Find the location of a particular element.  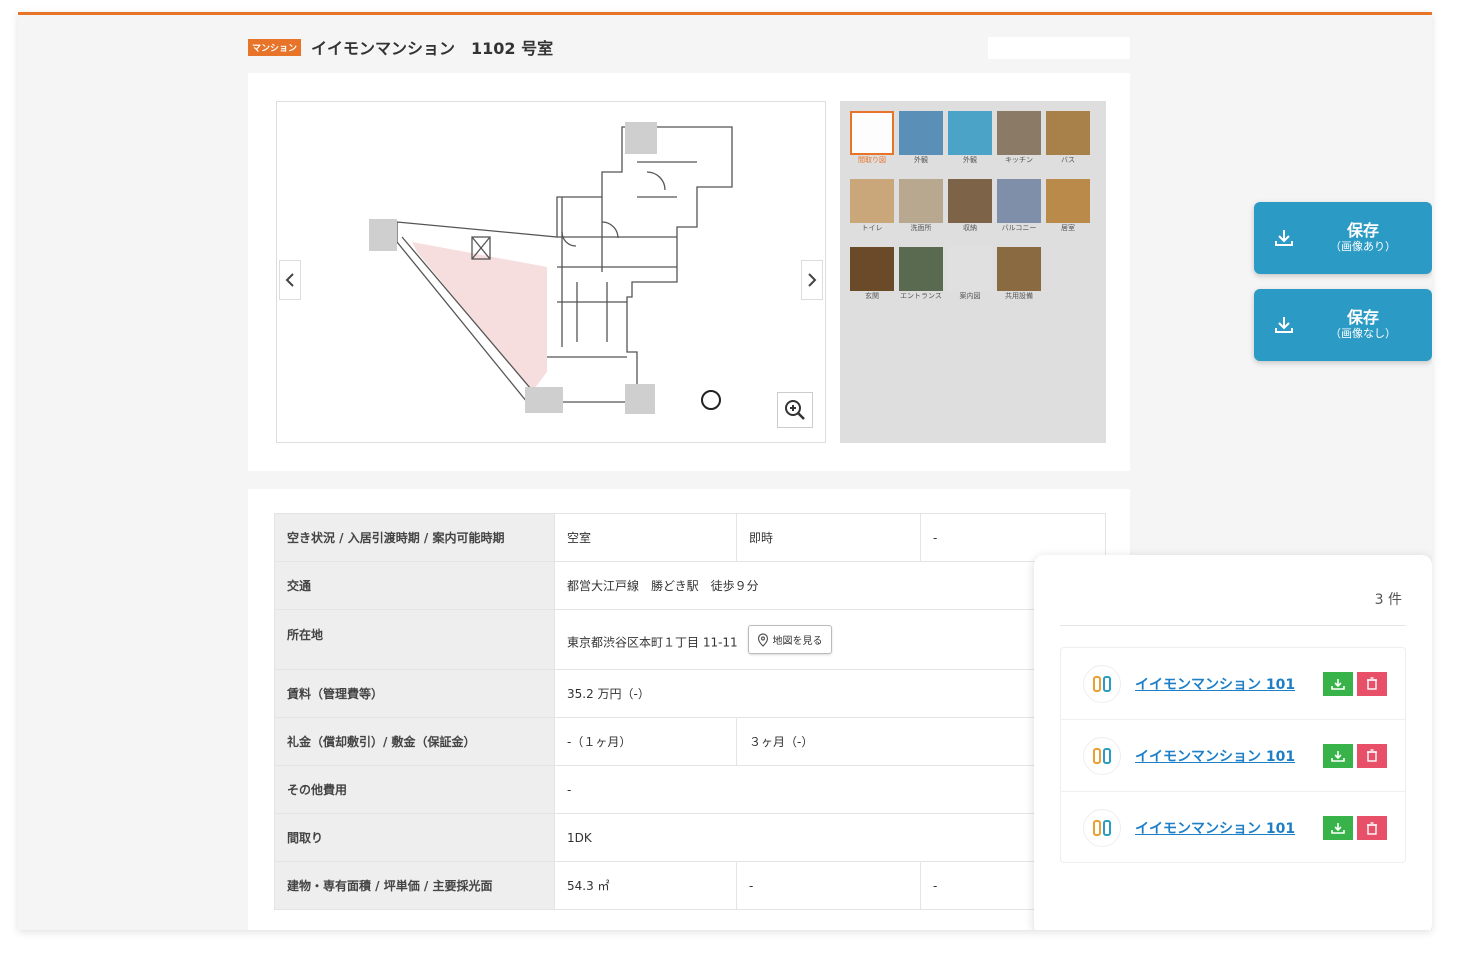

table-cell: 35.2 万円（-） is located at coordinates (830, 693).